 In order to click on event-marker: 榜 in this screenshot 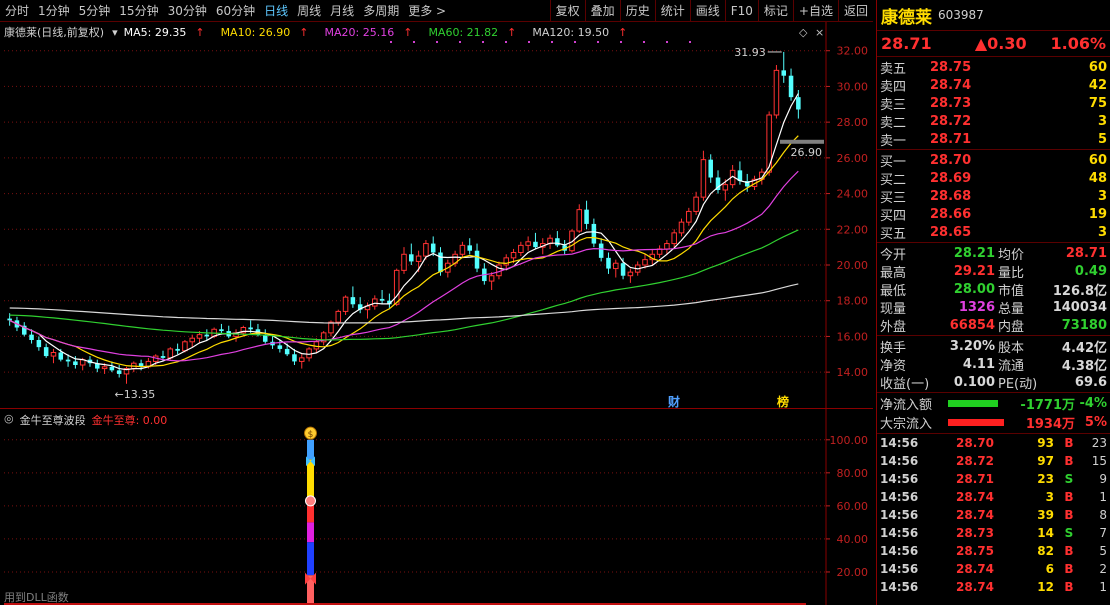, I will do `click(783, 401)`.